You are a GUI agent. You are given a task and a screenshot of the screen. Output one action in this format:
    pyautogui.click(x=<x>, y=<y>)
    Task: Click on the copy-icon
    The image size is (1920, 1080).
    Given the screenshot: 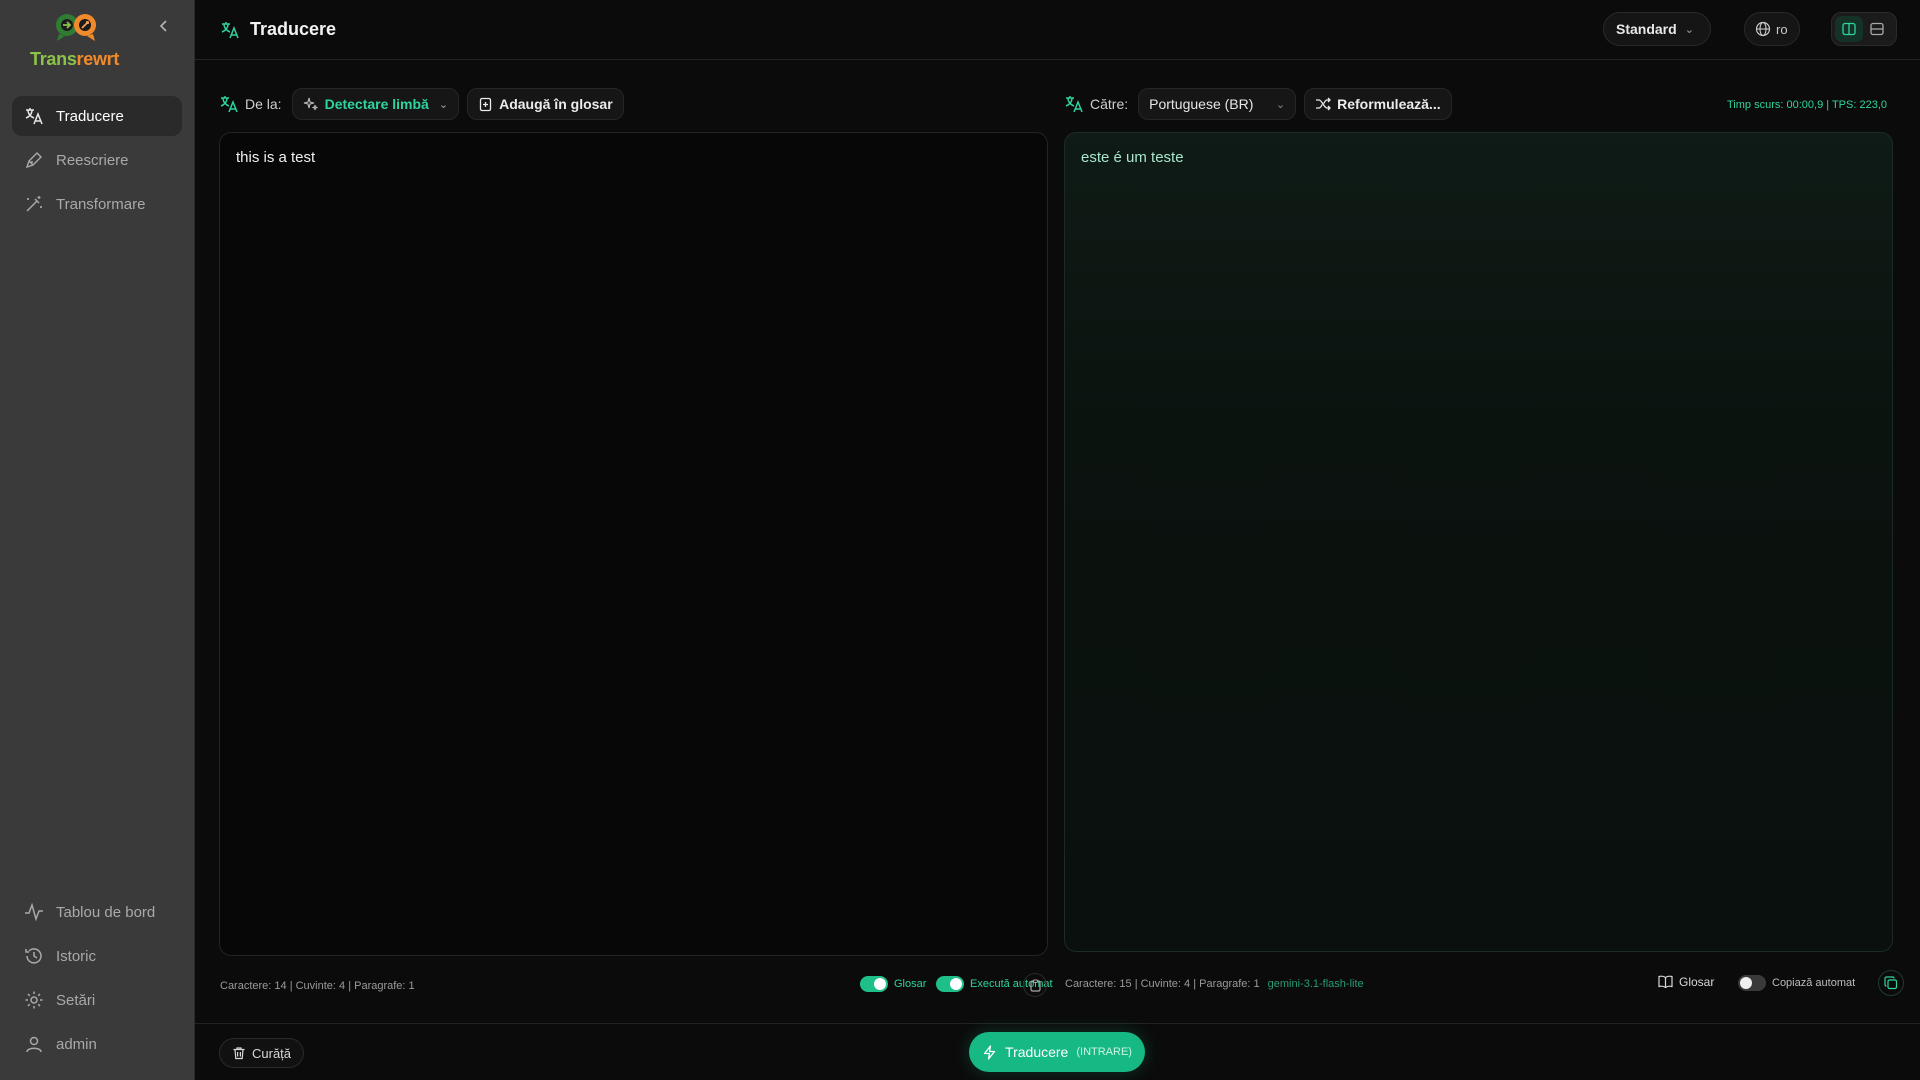 What is the action you would take?
    pyautogui.click(x=1891, y=983)
    